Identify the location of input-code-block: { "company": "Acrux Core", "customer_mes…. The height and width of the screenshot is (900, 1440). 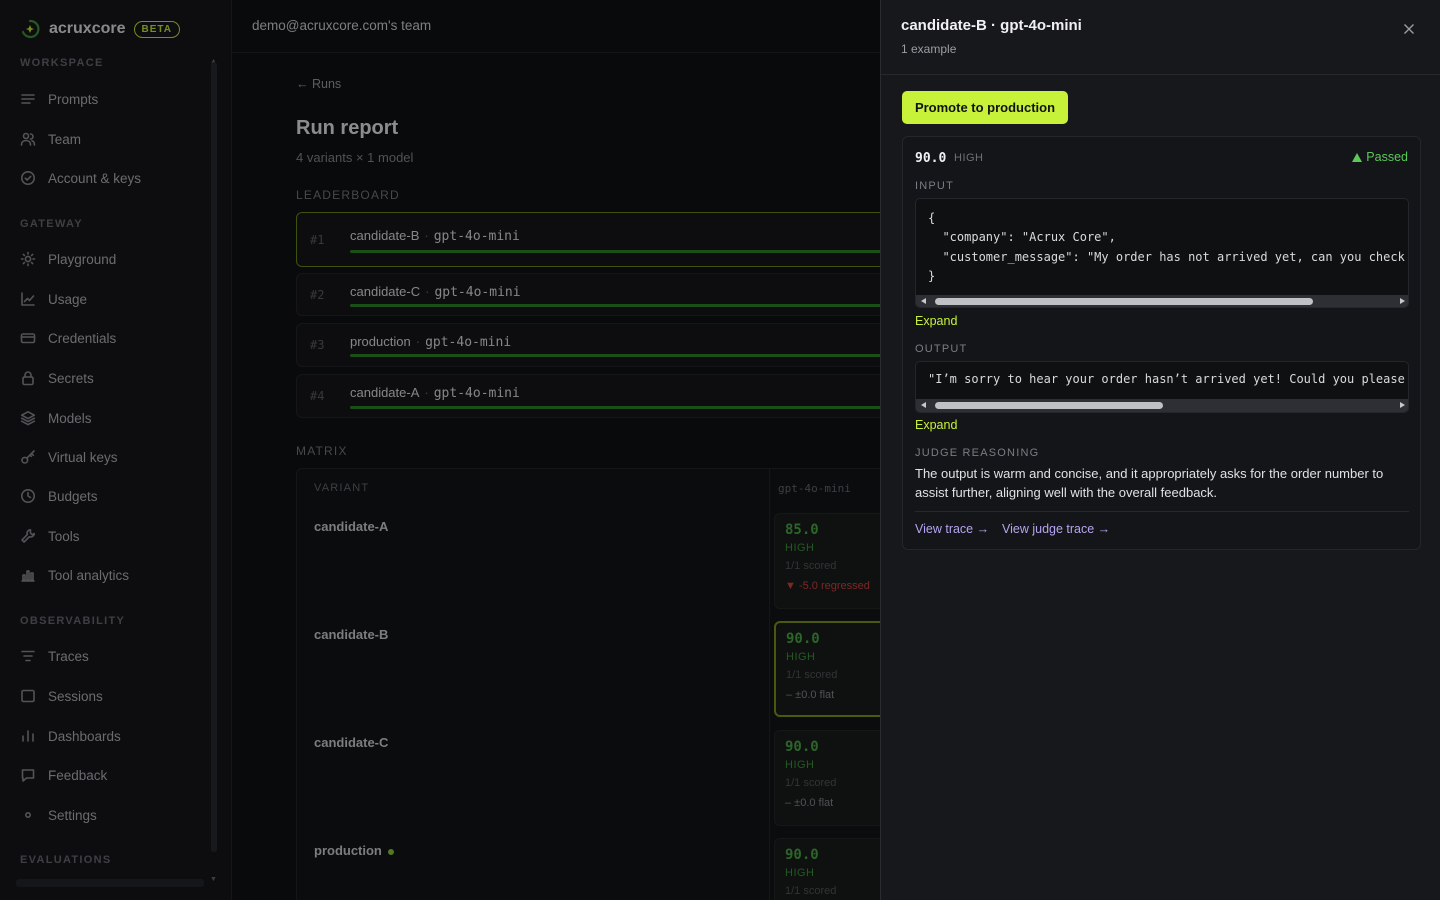
(1162, 253).